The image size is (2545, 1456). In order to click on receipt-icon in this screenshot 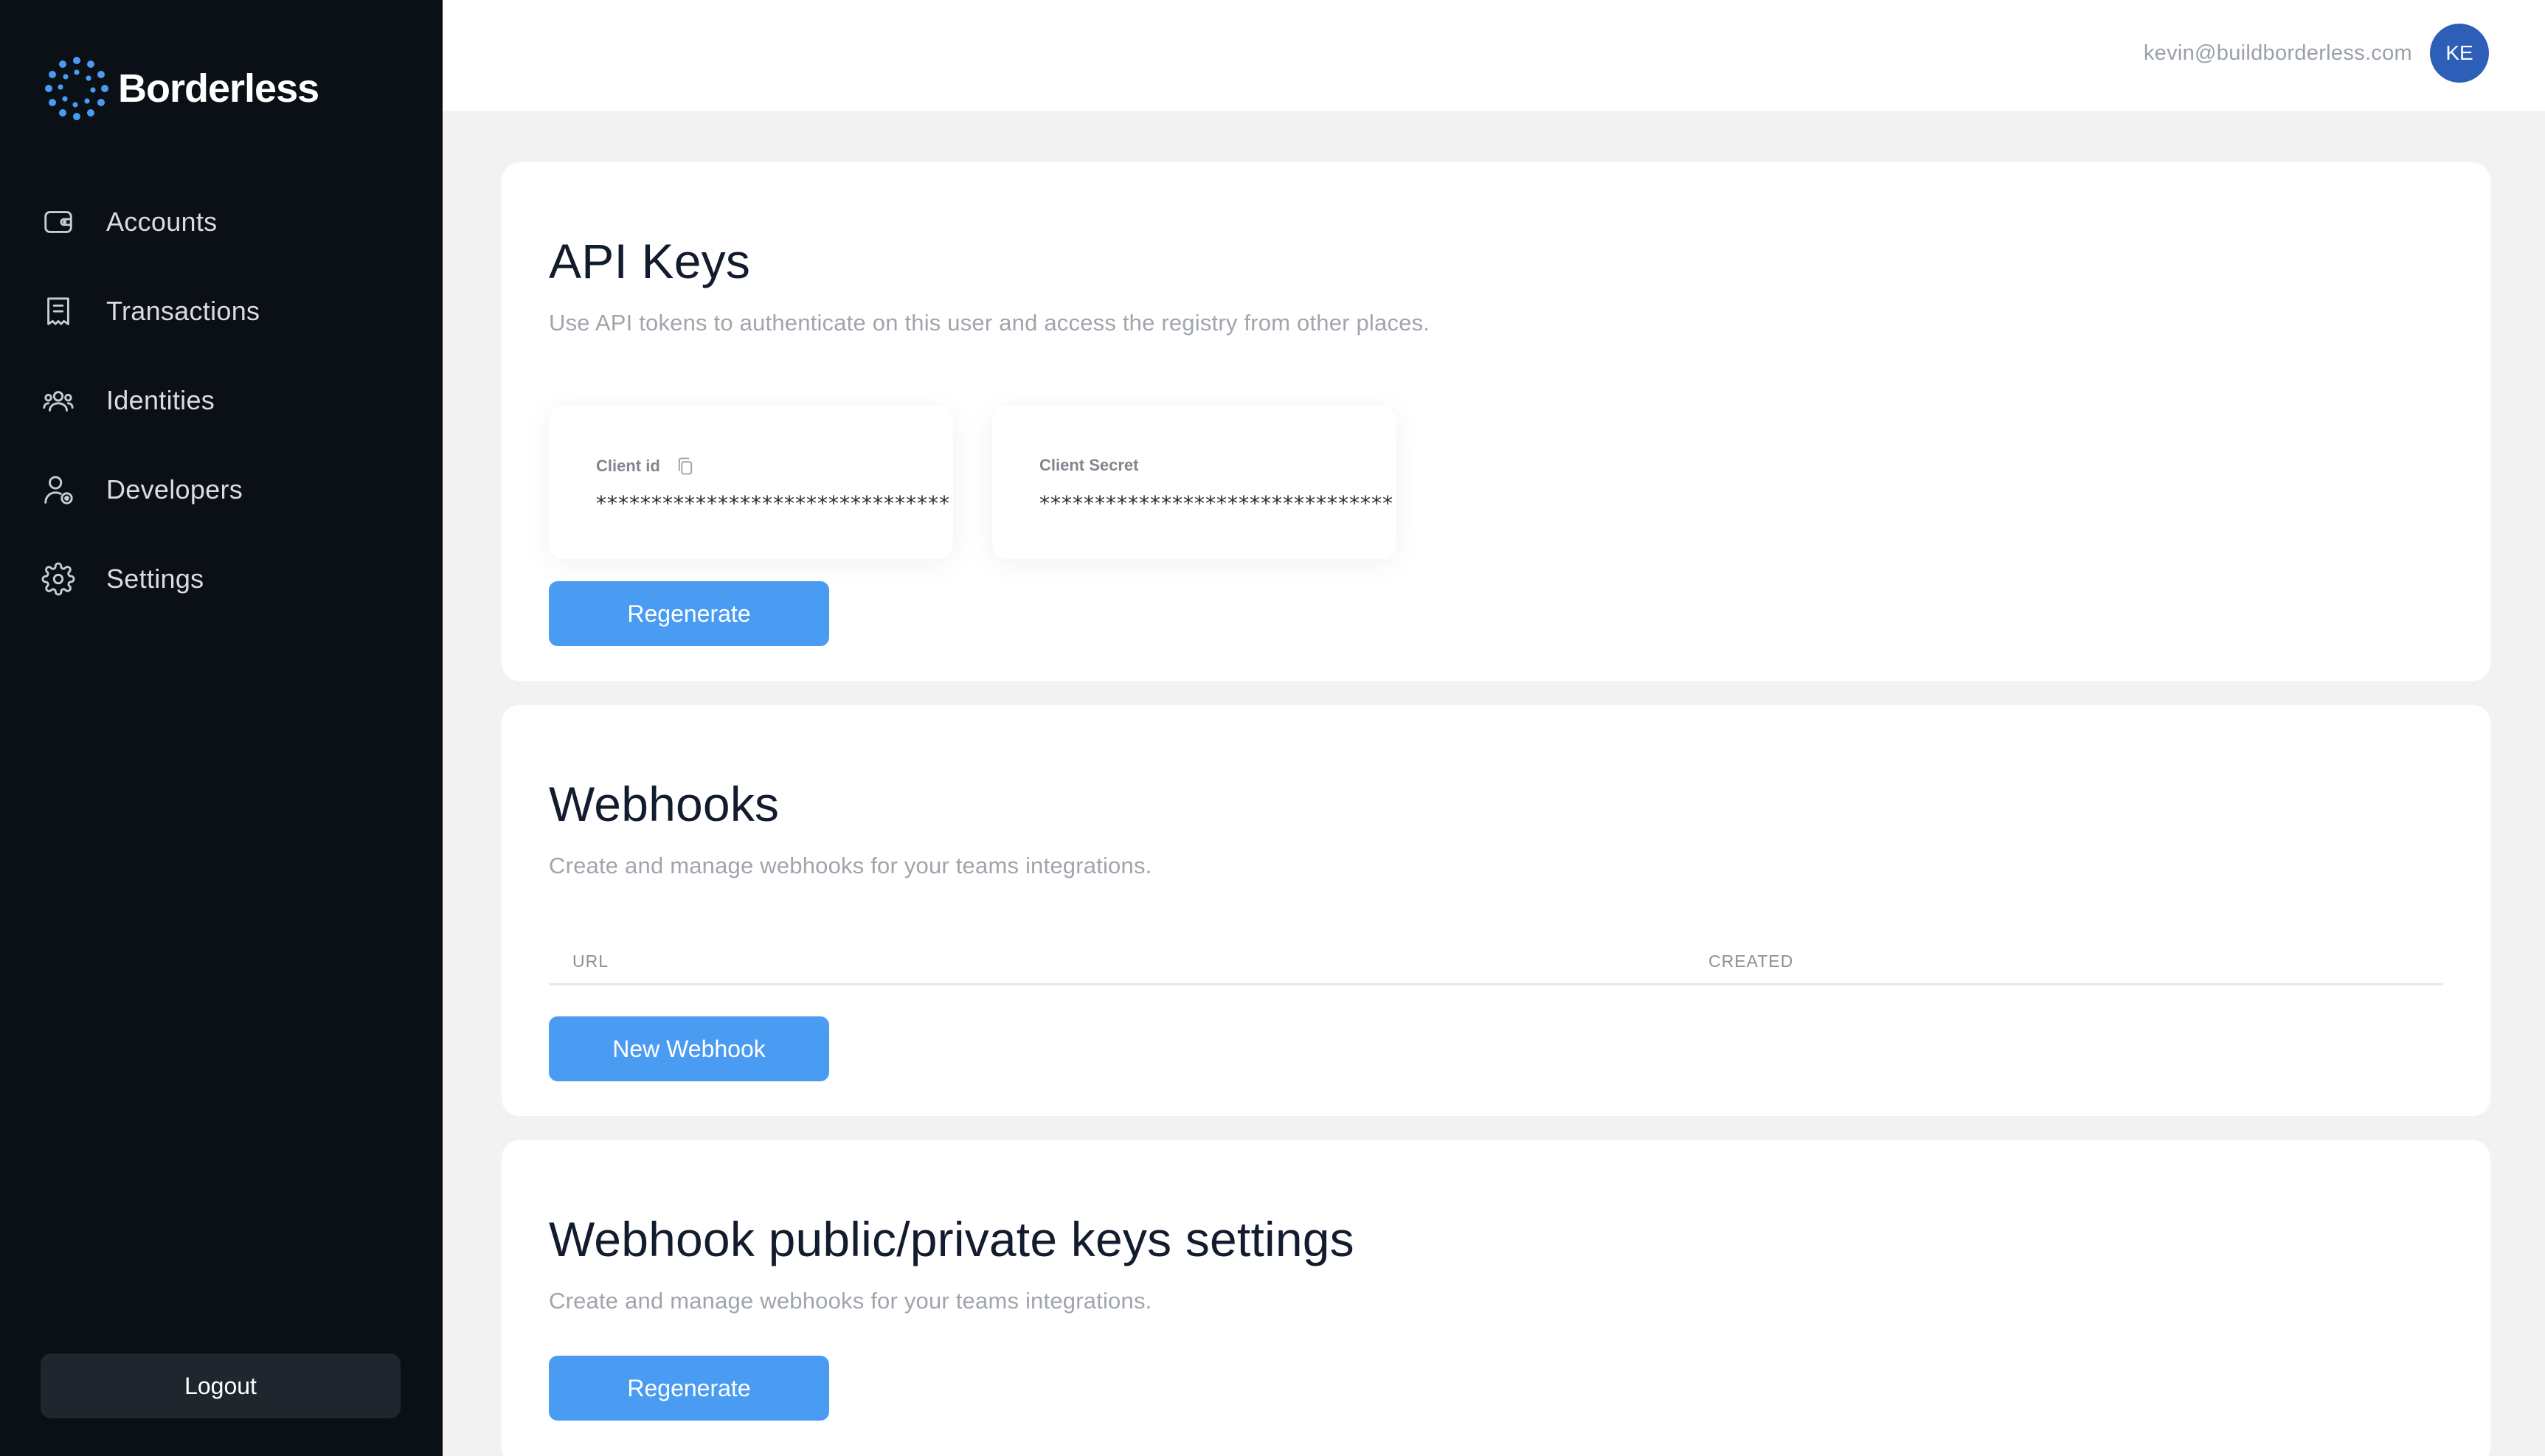, I will do `click(58, 311)`.